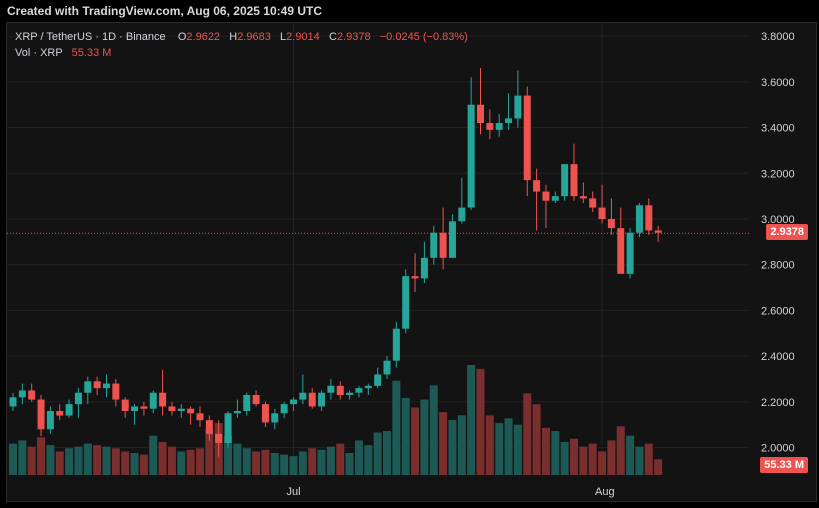 This screenshot has height=508, width=819. What do you see at coordinates (778, 174) in the screenshot?
I see `y-tick-label: 3.2000` at bounding box center [778, 174].